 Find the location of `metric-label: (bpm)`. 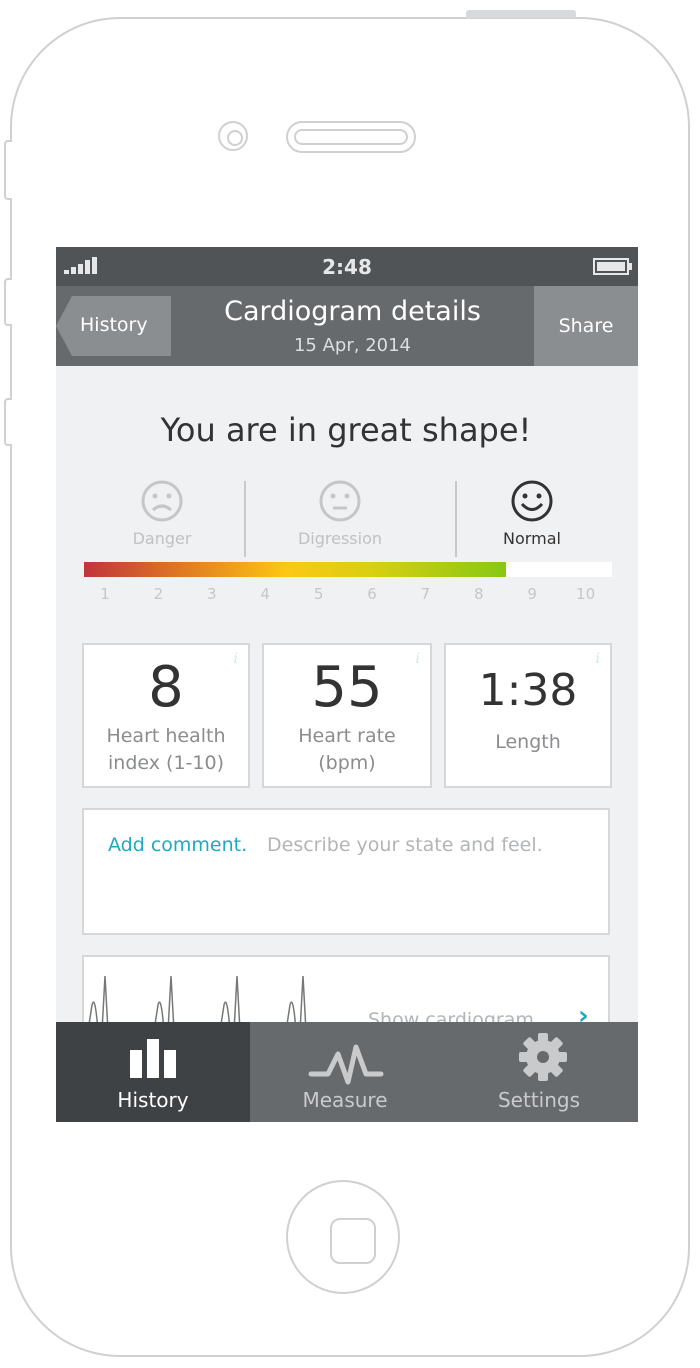

metric-label: (bpm) is located at coordinates (347, 763).